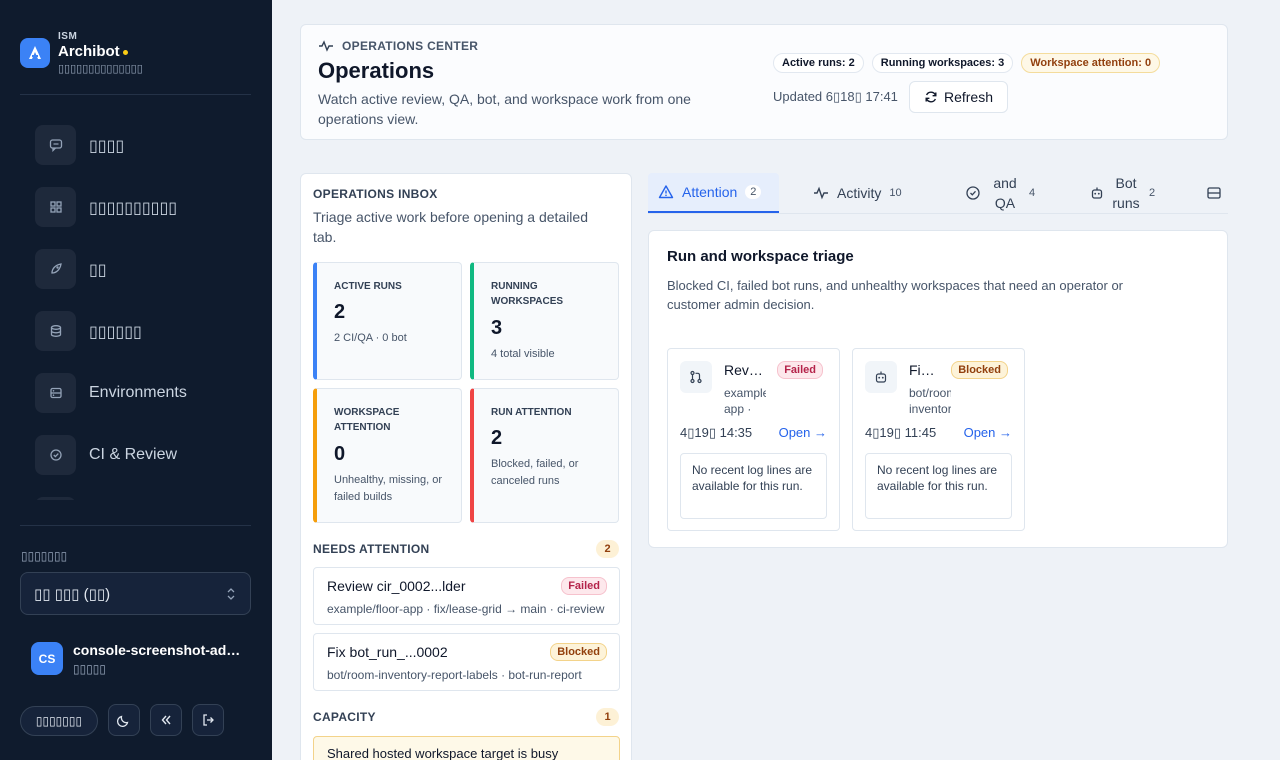 This screenshot has height=760, width=1280. Describe the element at coordinates (535, 472) in the screenshot. I see `stat-note: Blocked, failed, or canceled runs` at that location.